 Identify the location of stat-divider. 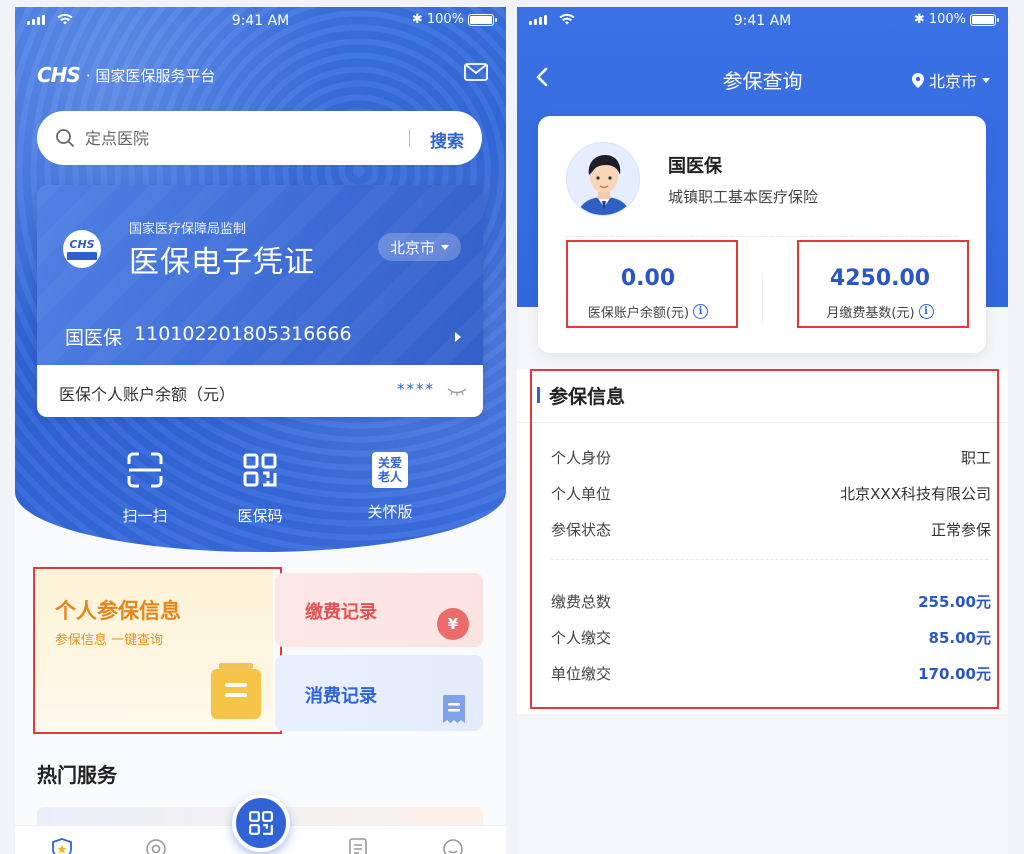
(762, 299).